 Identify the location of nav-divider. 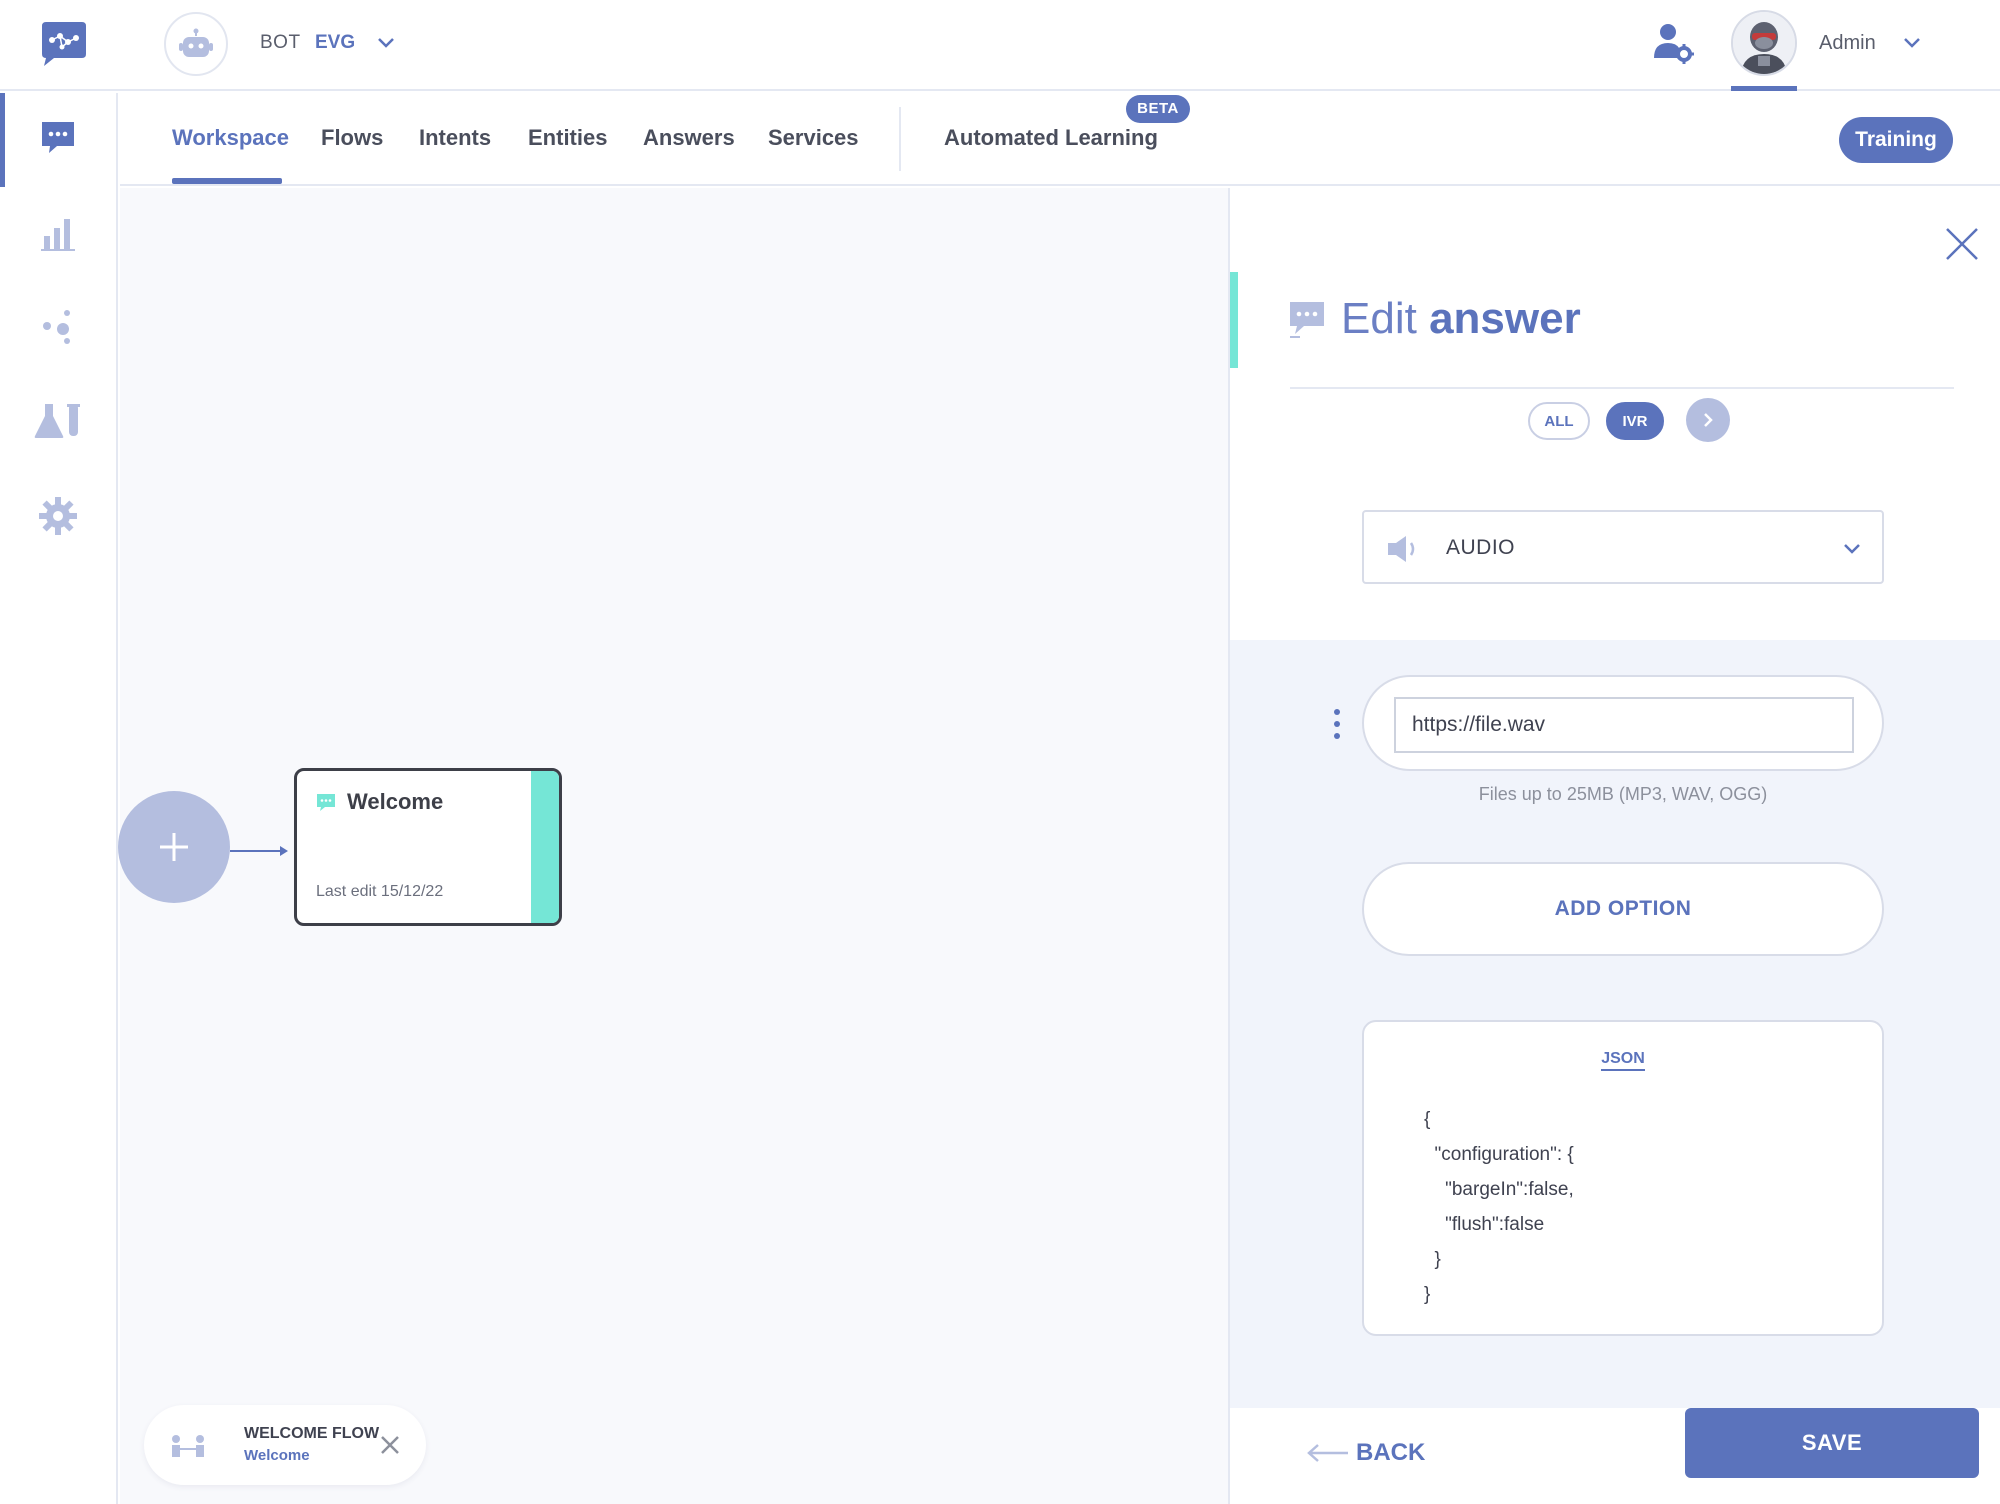
(900, 139).